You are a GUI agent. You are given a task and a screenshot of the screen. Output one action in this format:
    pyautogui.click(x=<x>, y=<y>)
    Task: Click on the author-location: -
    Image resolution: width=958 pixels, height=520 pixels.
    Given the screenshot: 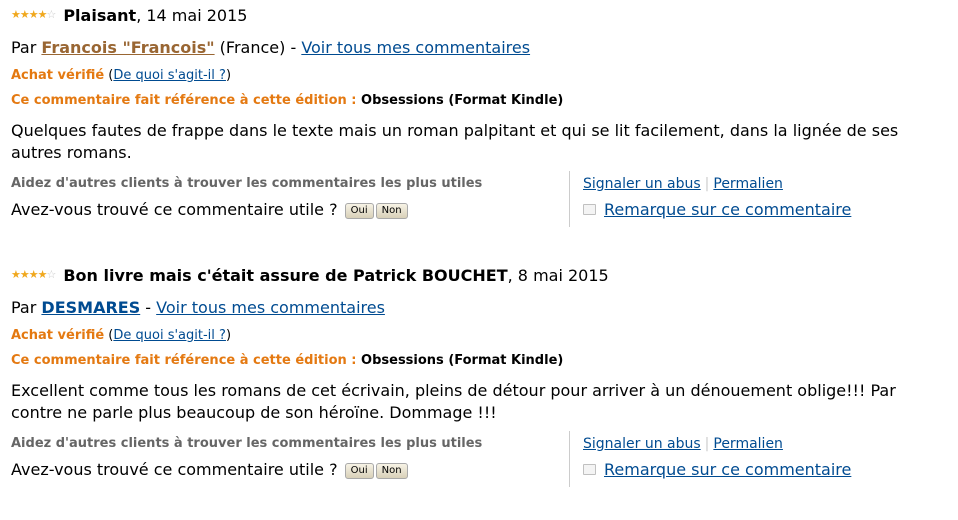 What is the action you would take?
    pyautogui.click(x=148, y=307)
    